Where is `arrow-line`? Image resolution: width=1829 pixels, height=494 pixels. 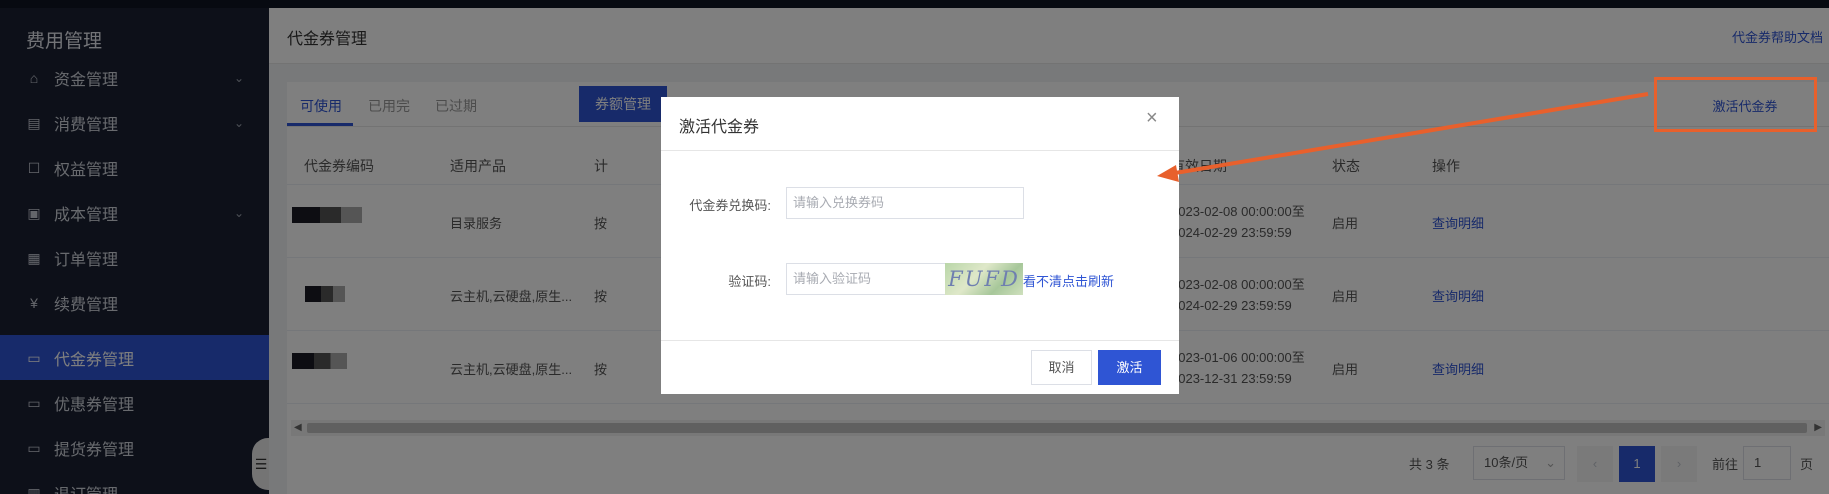 arrow-line is located at coordinates (1411, 133).